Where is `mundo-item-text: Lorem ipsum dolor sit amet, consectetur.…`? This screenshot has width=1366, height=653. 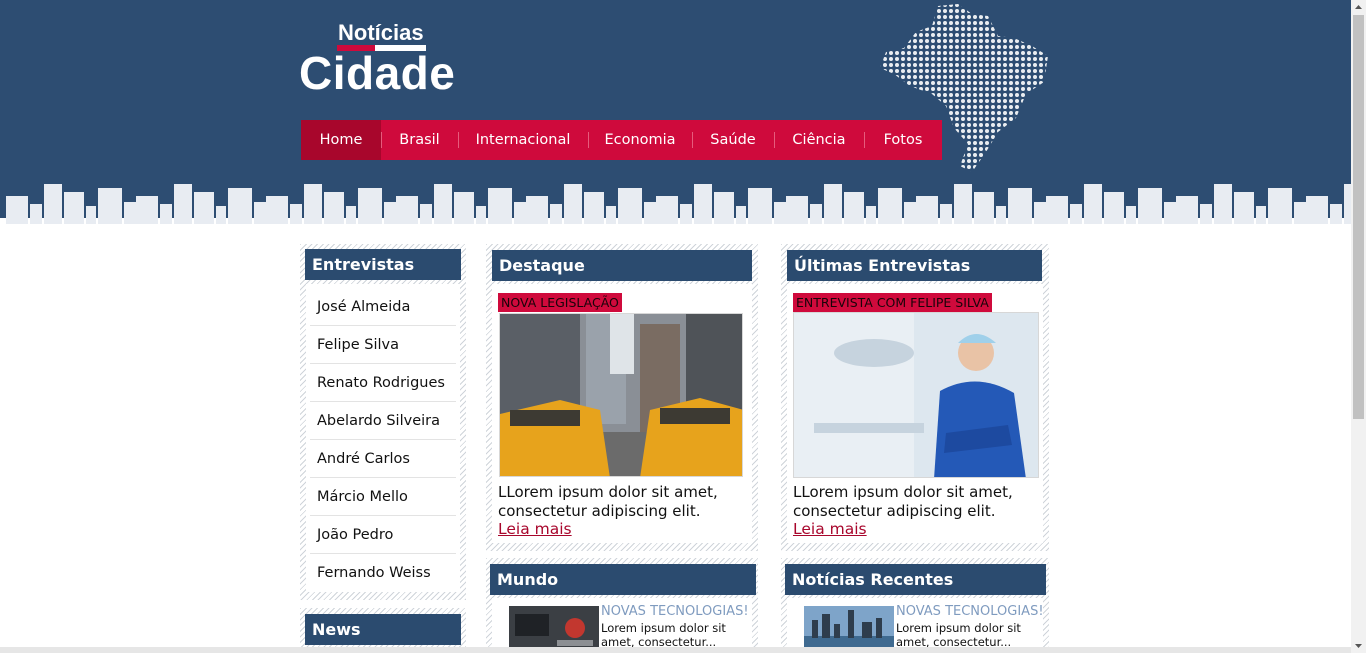
mundo-item-text: Lorem ipsum dolor sit amet, consectetur.… is located at coordinates (663, 635).